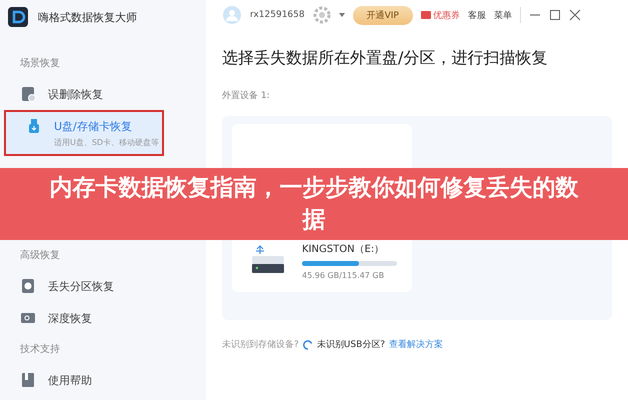  I want to click on page-title: 选择丢失数据所在外置盘/分区，进行扫描恢复, so click(385, 58).